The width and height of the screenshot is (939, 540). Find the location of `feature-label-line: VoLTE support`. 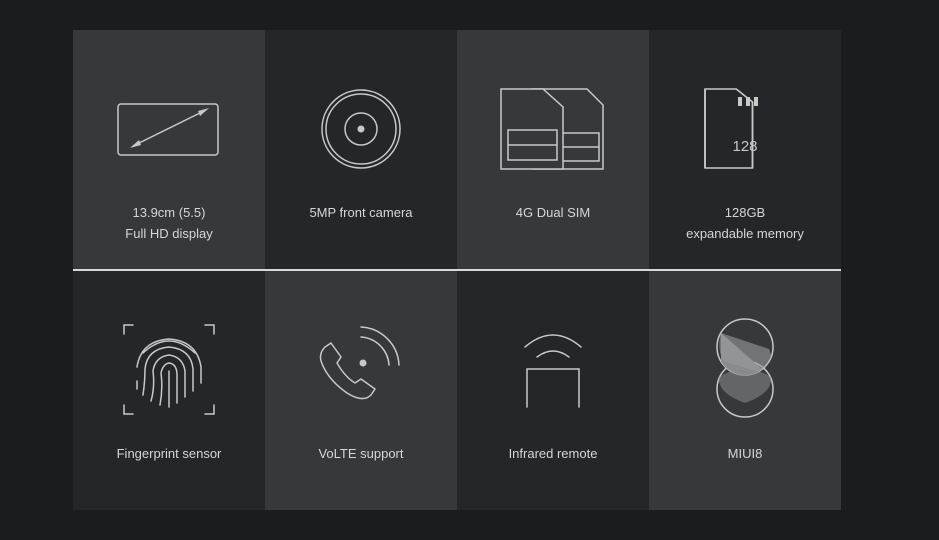

feature-label-line: VoLTE support is located at coordinates (361, 453).